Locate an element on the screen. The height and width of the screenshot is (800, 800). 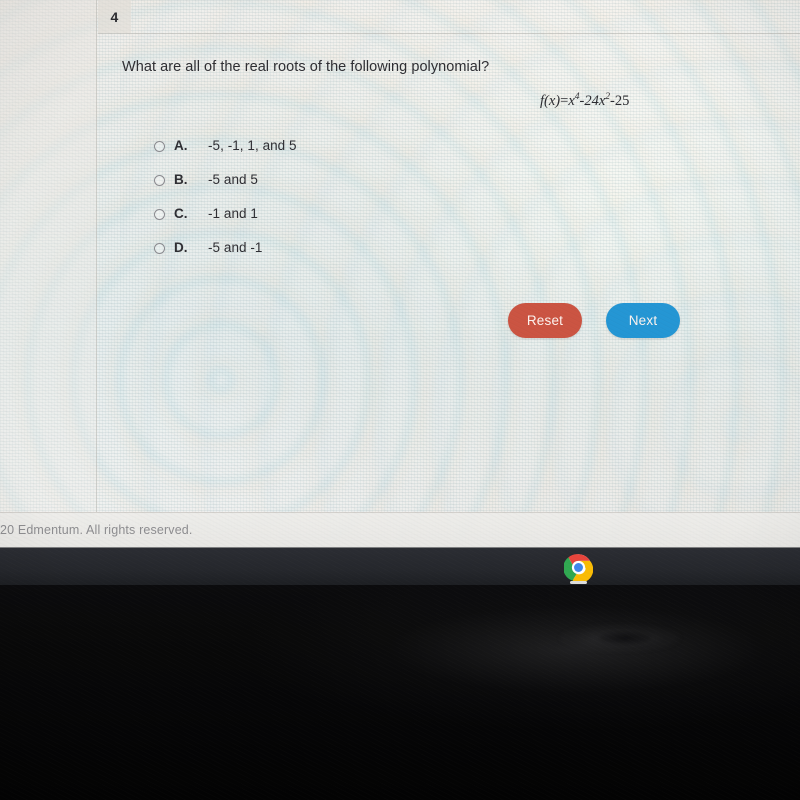
question-number-label: 4 is located at coordinates (114, 16).